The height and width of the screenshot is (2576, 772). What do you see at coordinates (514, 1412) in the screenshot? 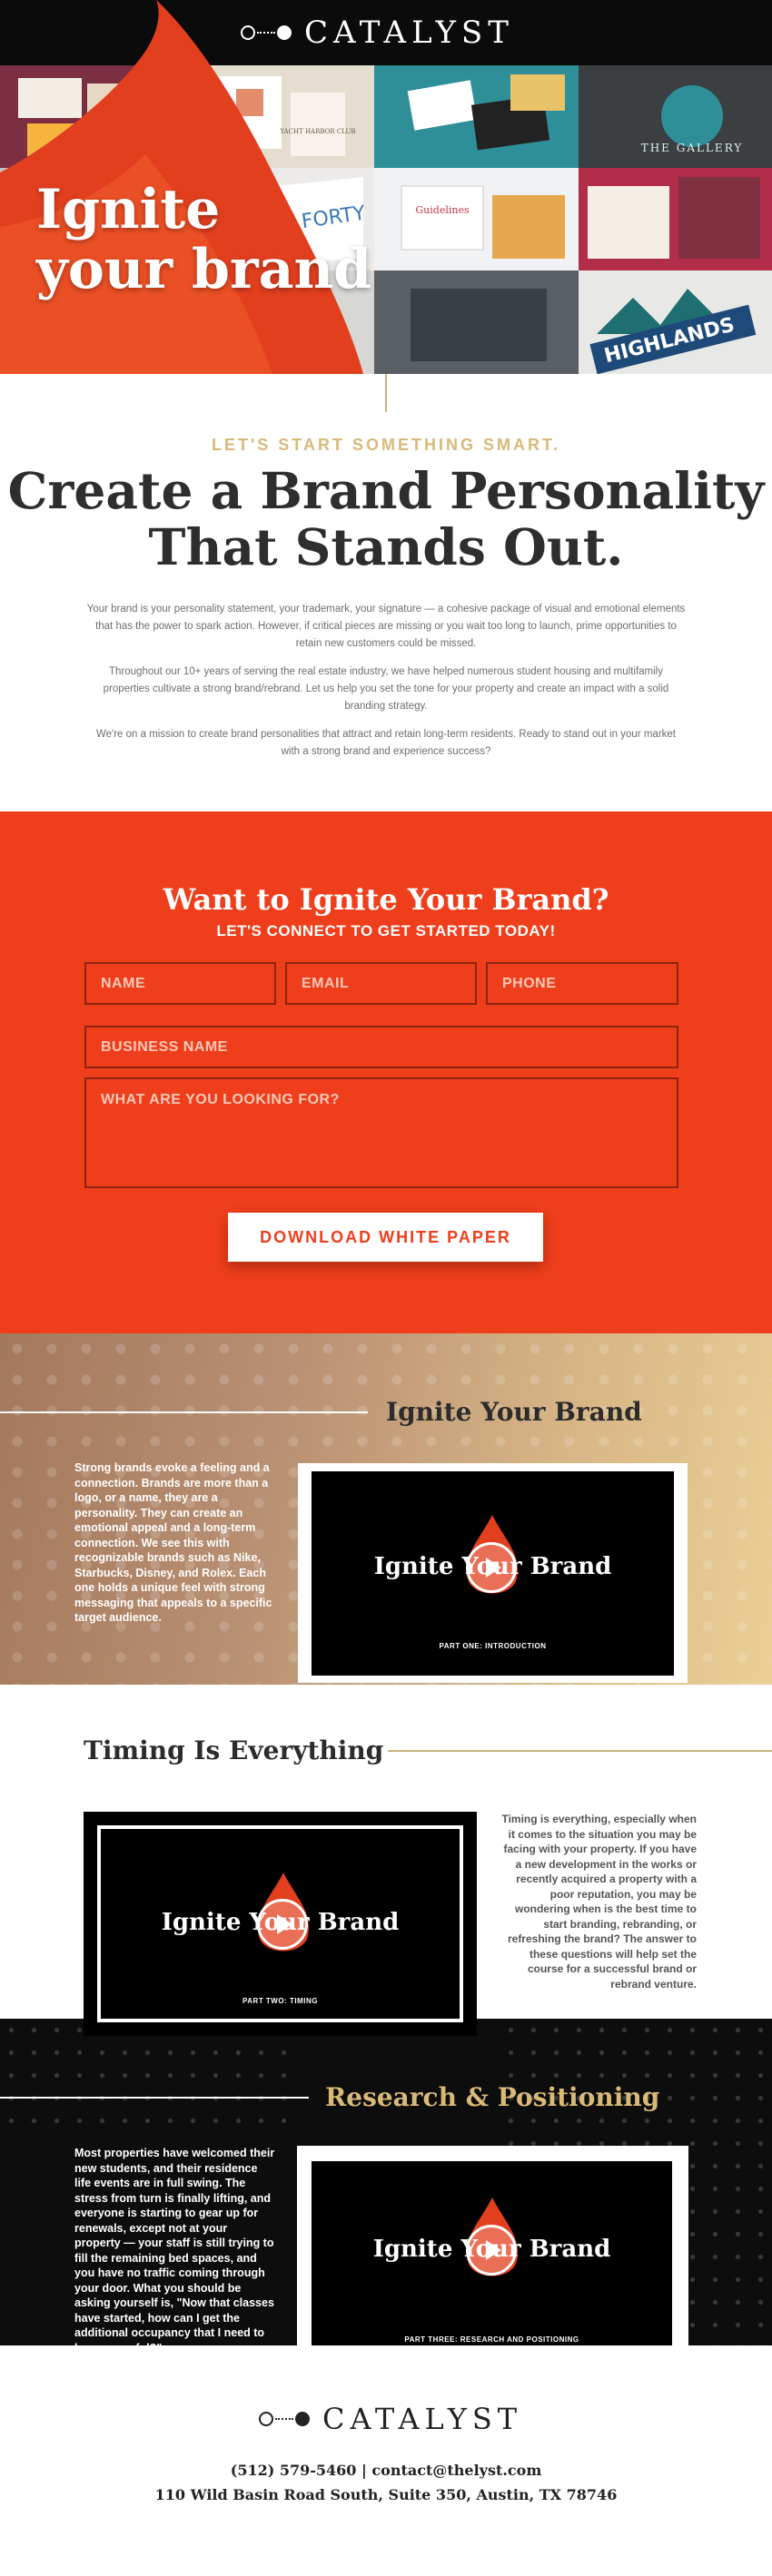
I see `section-heading: Ignite Your Brand` at bounding box center [514, 1412].